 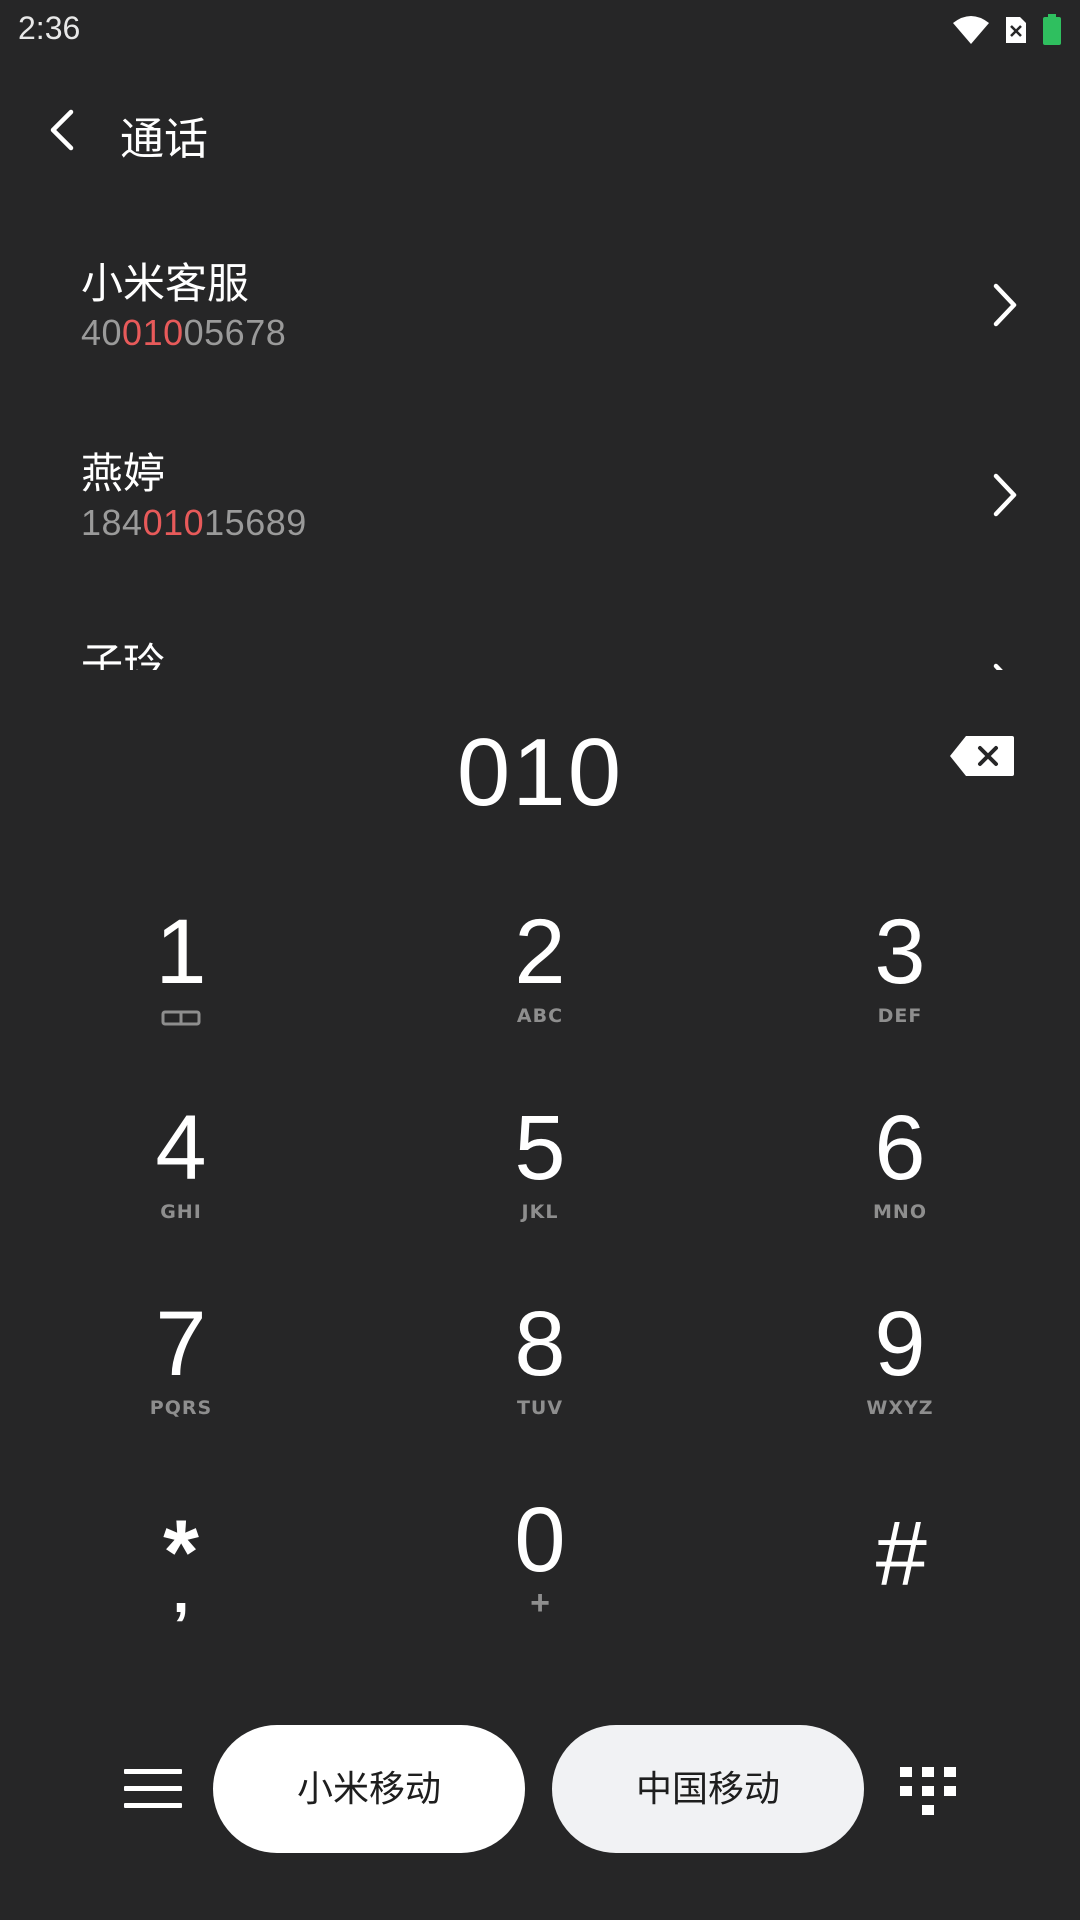 What do you see at coordinates (369, 1789) in the screenshot?
I see `call-sim1-button: 小米移动` at bounding box center [369, 1789].